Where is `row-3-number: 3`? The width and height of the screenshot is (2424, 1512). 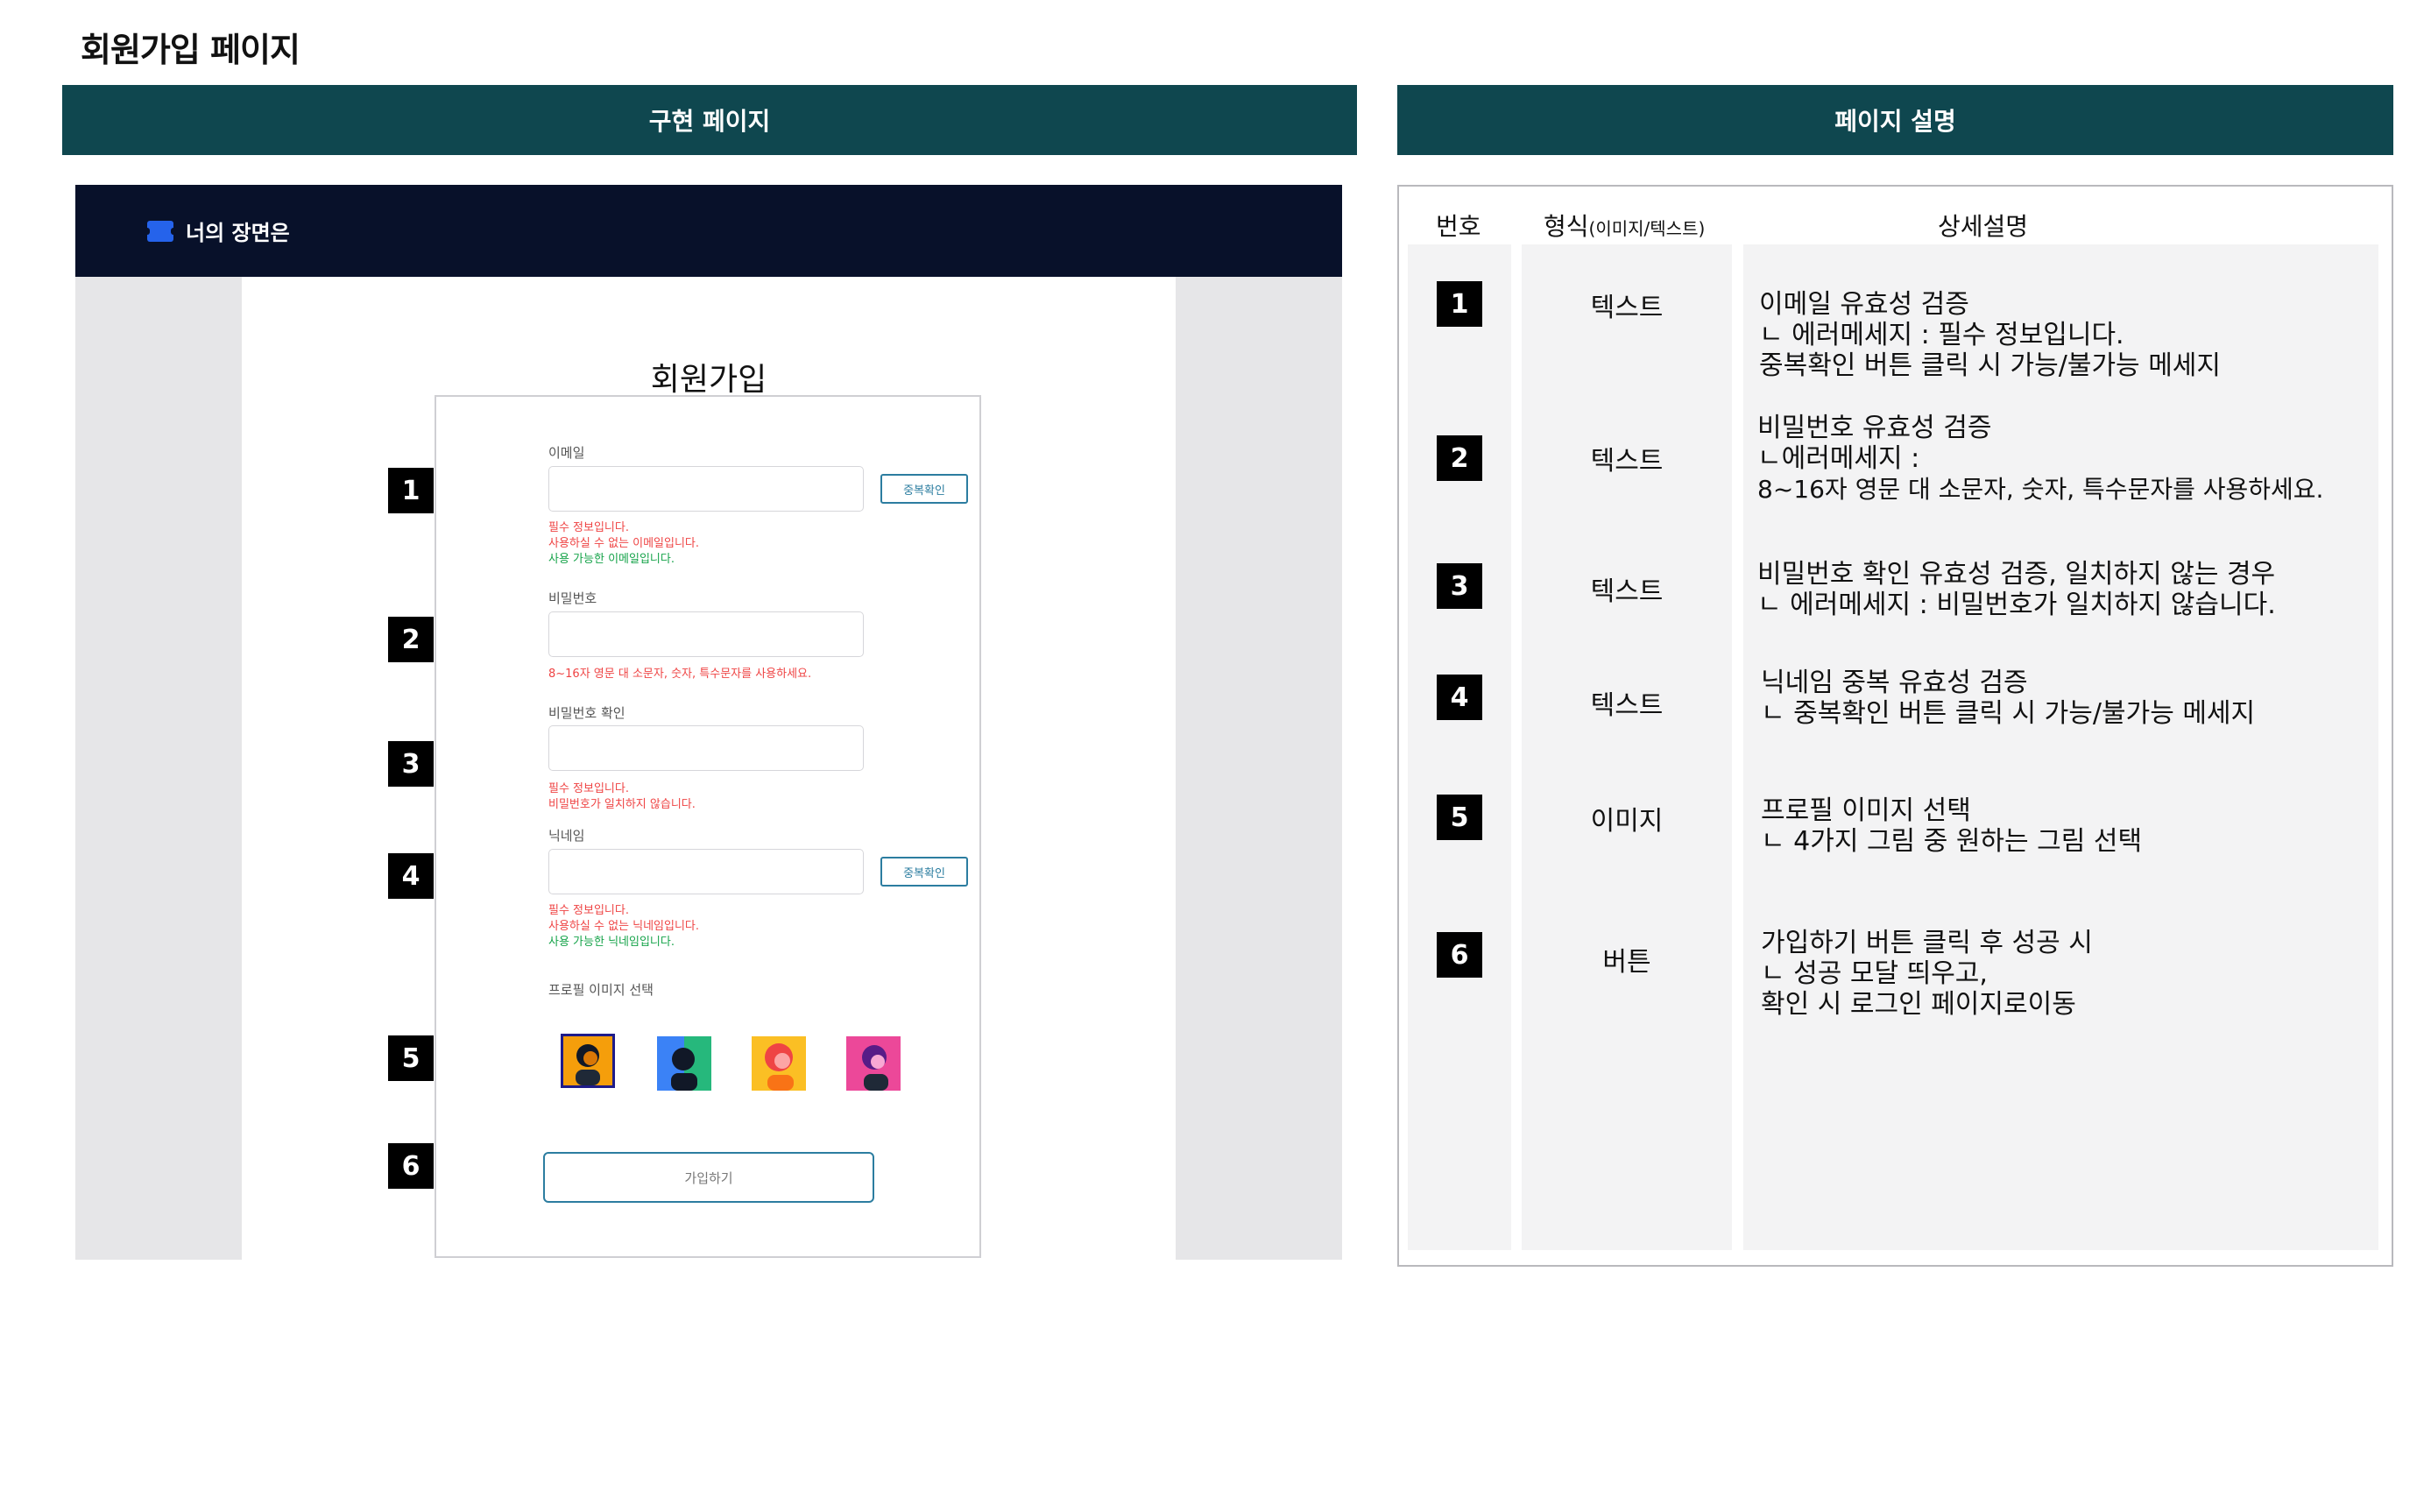
row-3-number: 3 is located at coordinates (1460, 586).